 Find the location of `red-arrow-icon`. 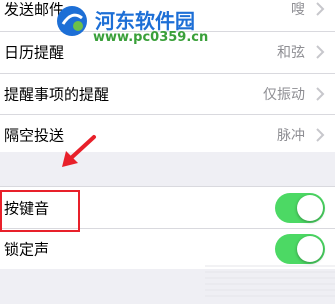

red-arrow-icon is located at coordinates (79, 151).